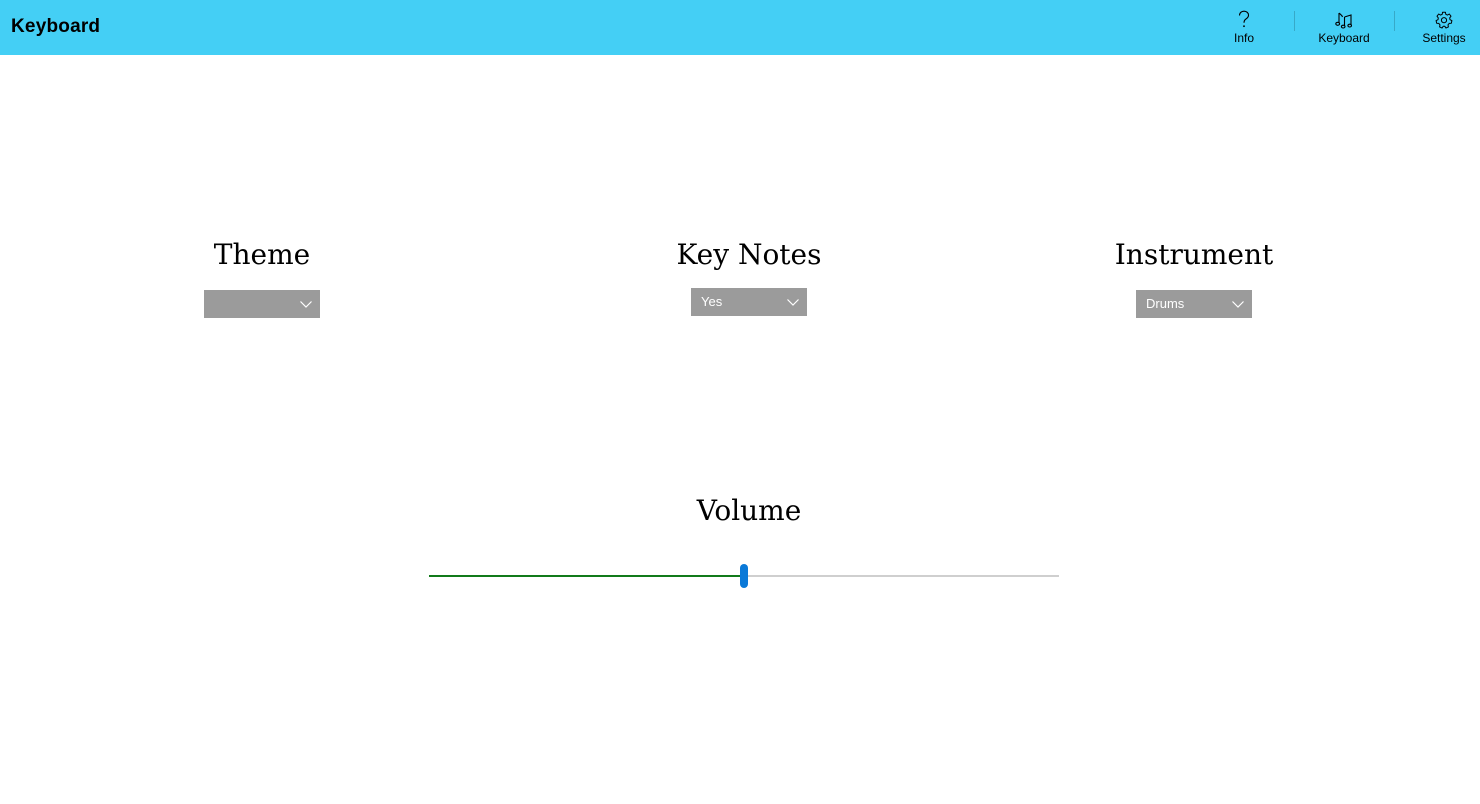  Describe the element at coordinates (1444, 38) in the screenshot. I see `nav-settings-label: Settings` at that location.